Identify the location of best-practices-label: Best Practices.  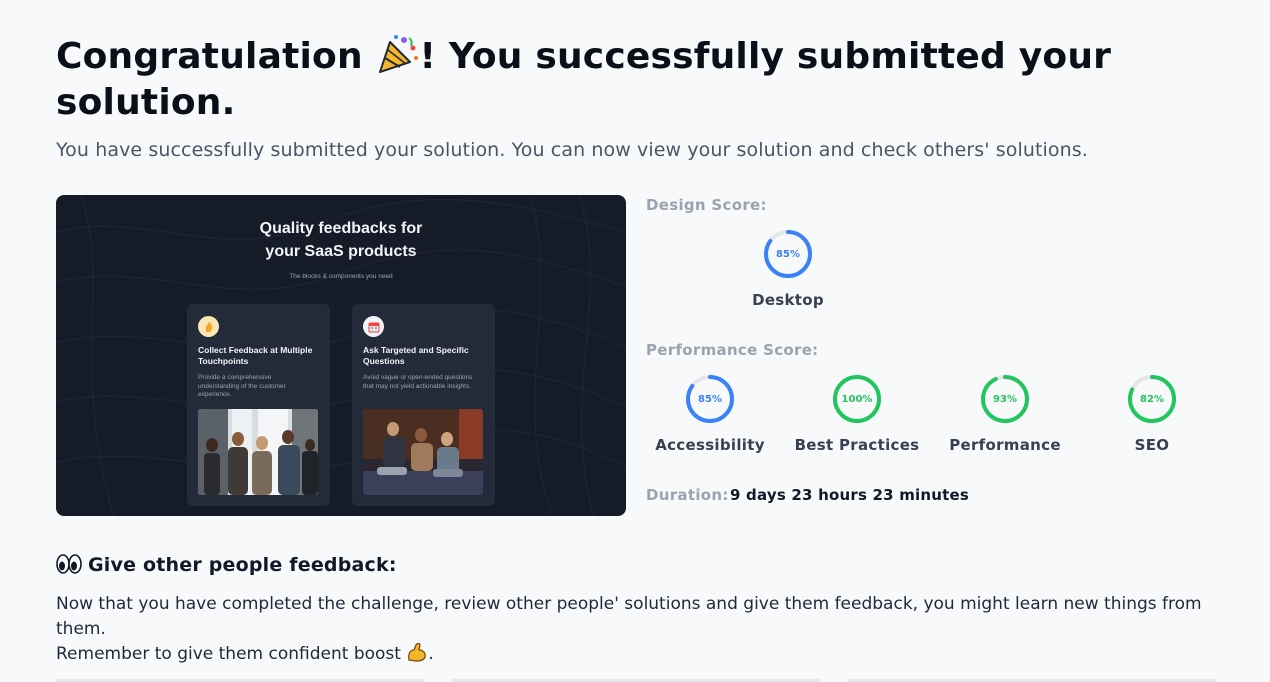
(857, 445).